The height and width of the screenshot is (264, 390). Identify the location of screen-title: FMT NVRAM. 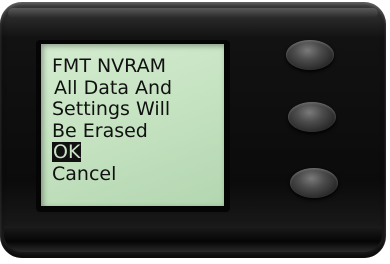
(109, 66).